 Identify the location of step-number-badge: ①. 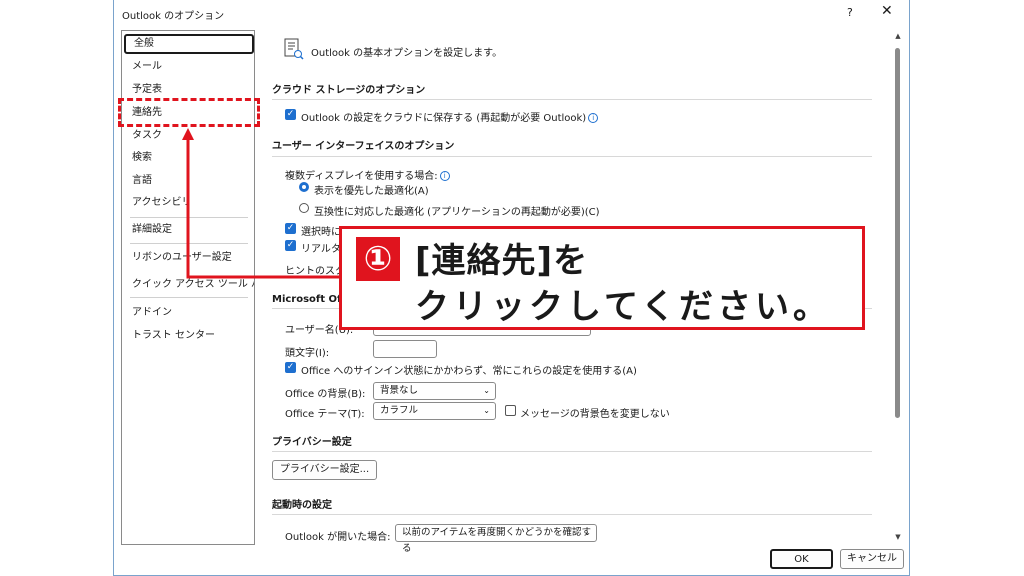
(378, 259).